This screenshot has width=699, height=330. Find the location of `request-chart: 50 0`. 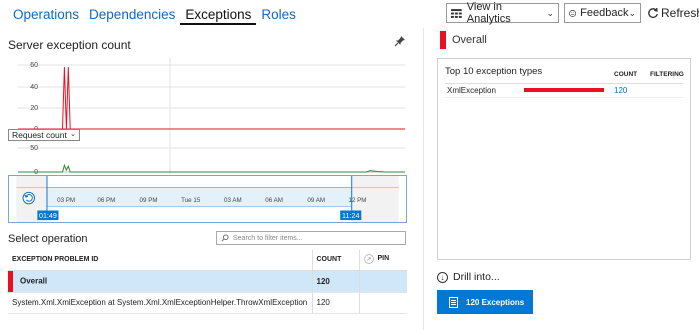

request-chart: 50 0 is located at coordinates (211, 160).